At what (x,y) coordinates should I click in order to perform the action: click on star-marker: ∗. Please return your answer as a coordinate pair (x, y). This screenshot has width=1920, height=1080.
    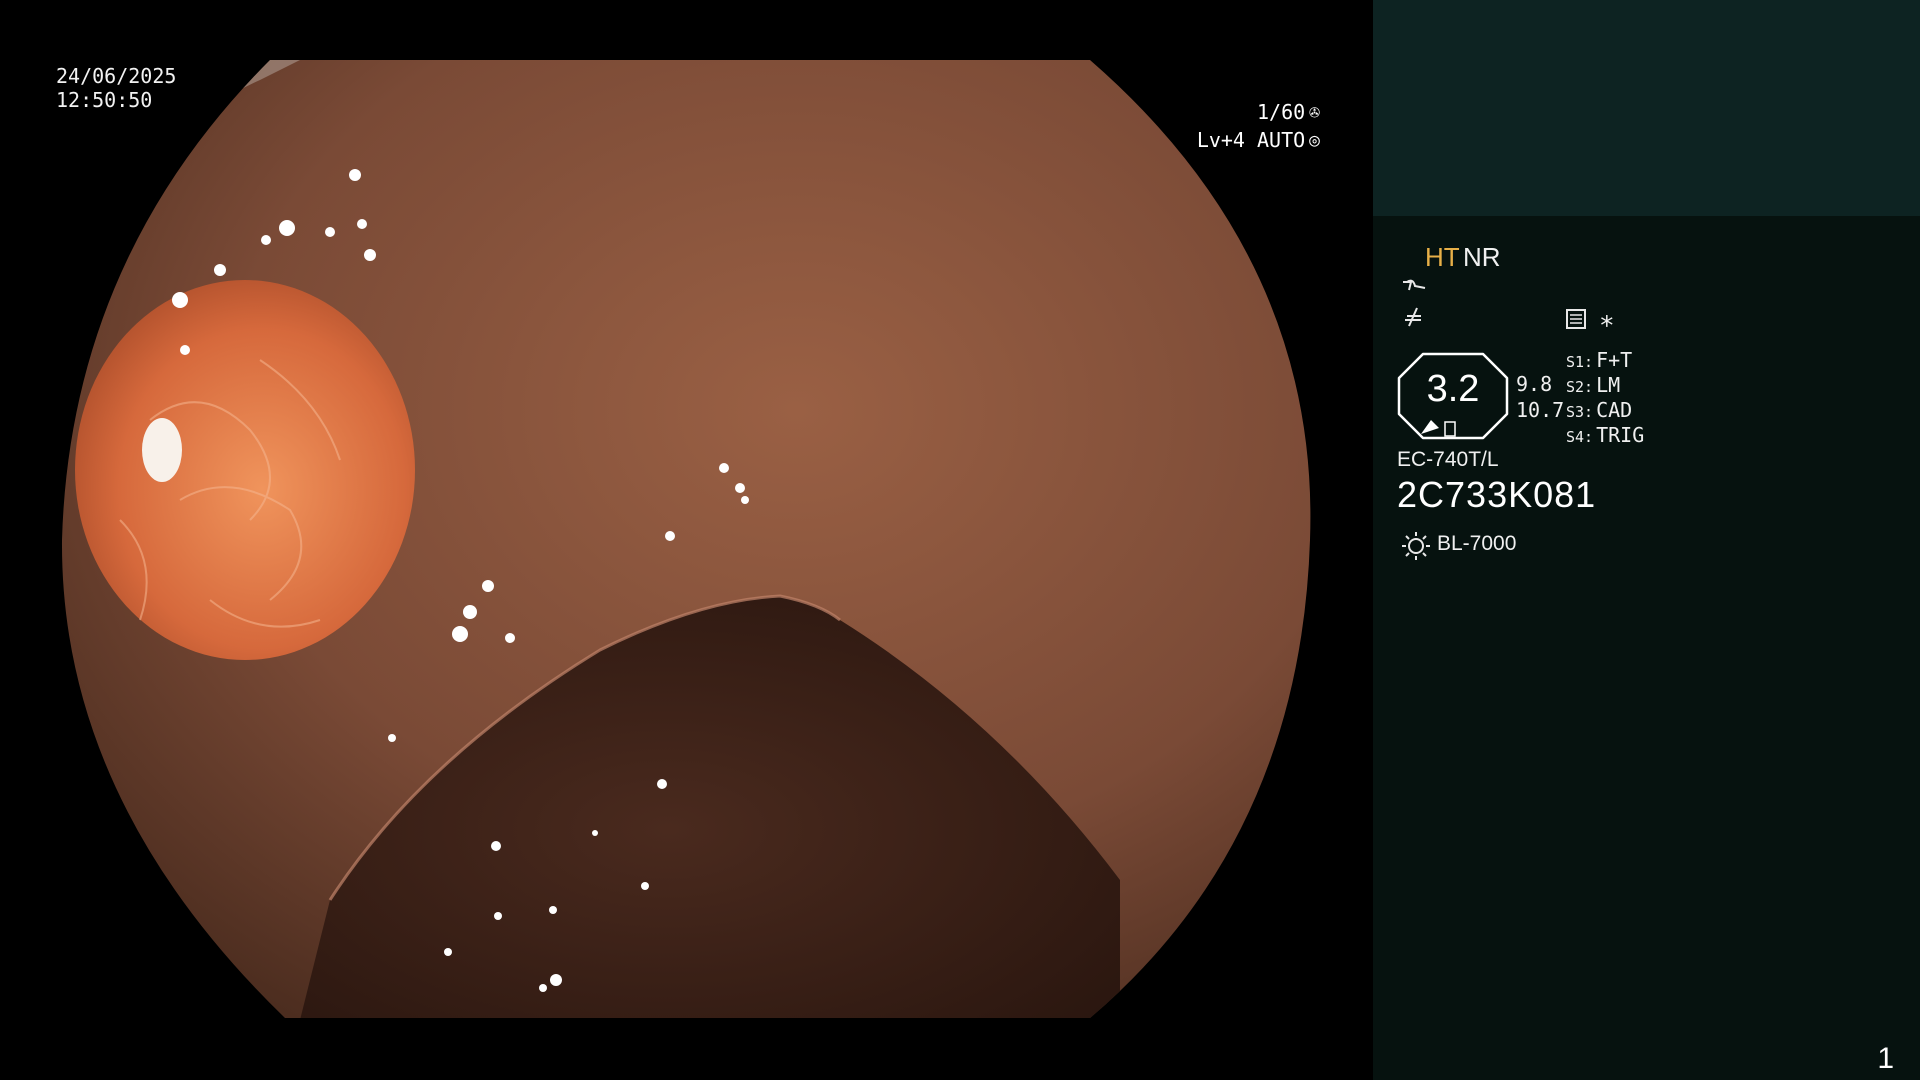
    Looking at the image, I should click on (1607, 321).